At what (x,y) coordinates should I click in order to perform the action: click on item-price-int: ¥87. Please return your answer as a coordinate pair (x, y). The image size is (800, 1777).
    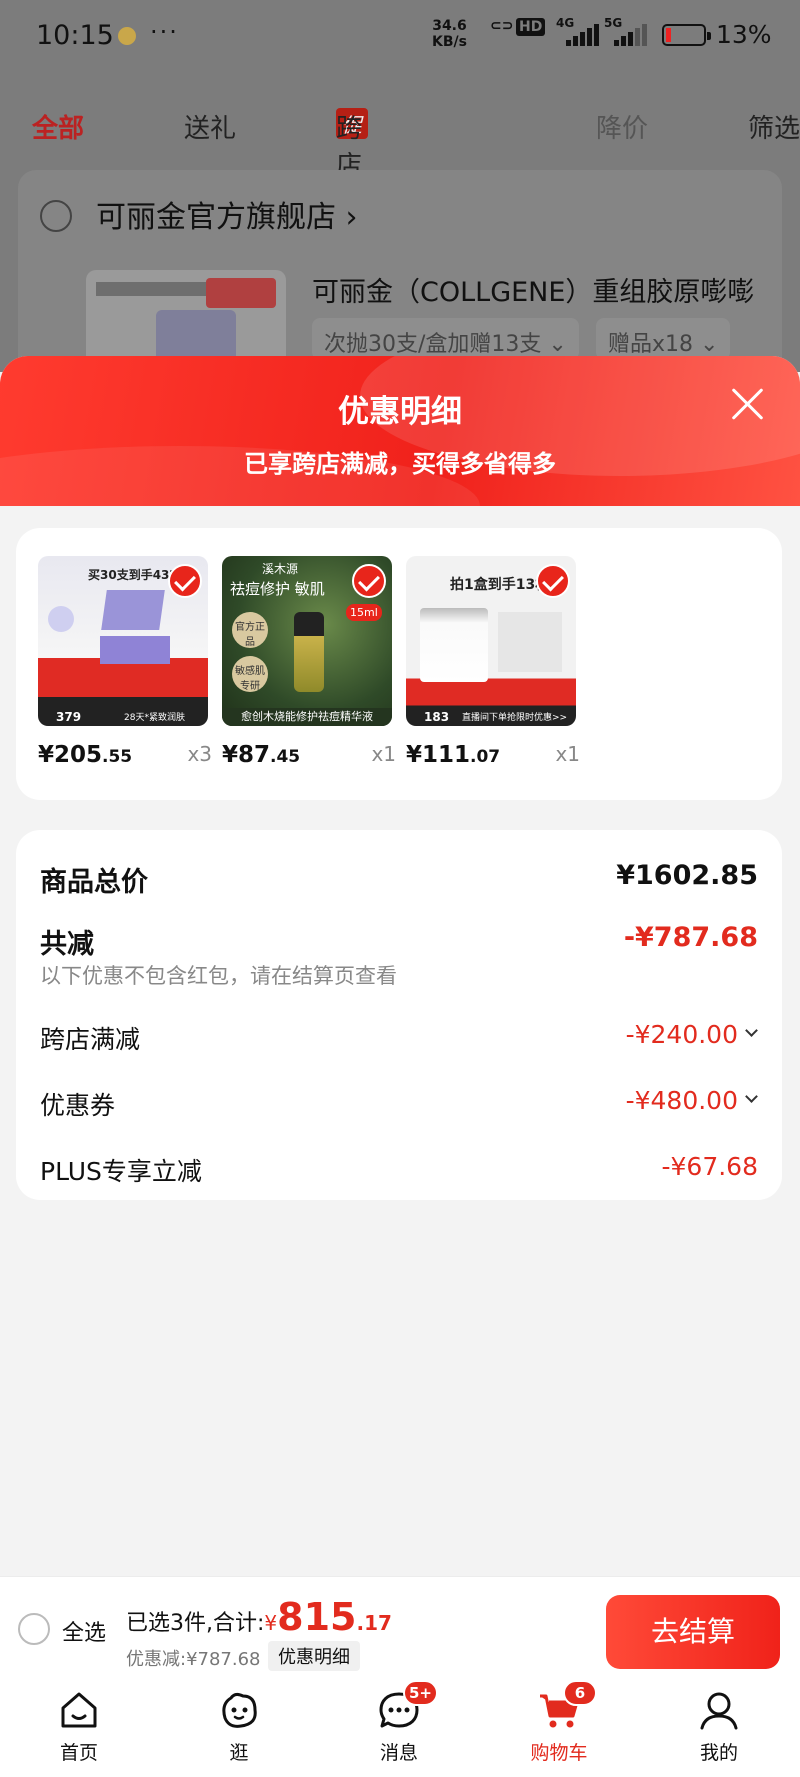
    Looking at the image, I should click on (246, 755).